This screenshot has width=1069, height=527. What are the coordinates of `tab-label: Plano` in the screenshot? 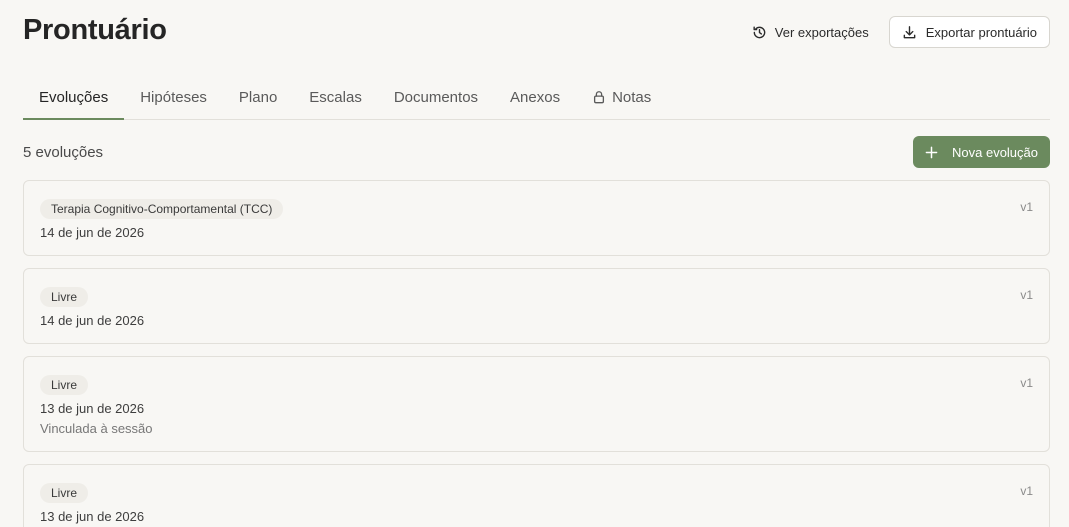 It's located at (258, 97).